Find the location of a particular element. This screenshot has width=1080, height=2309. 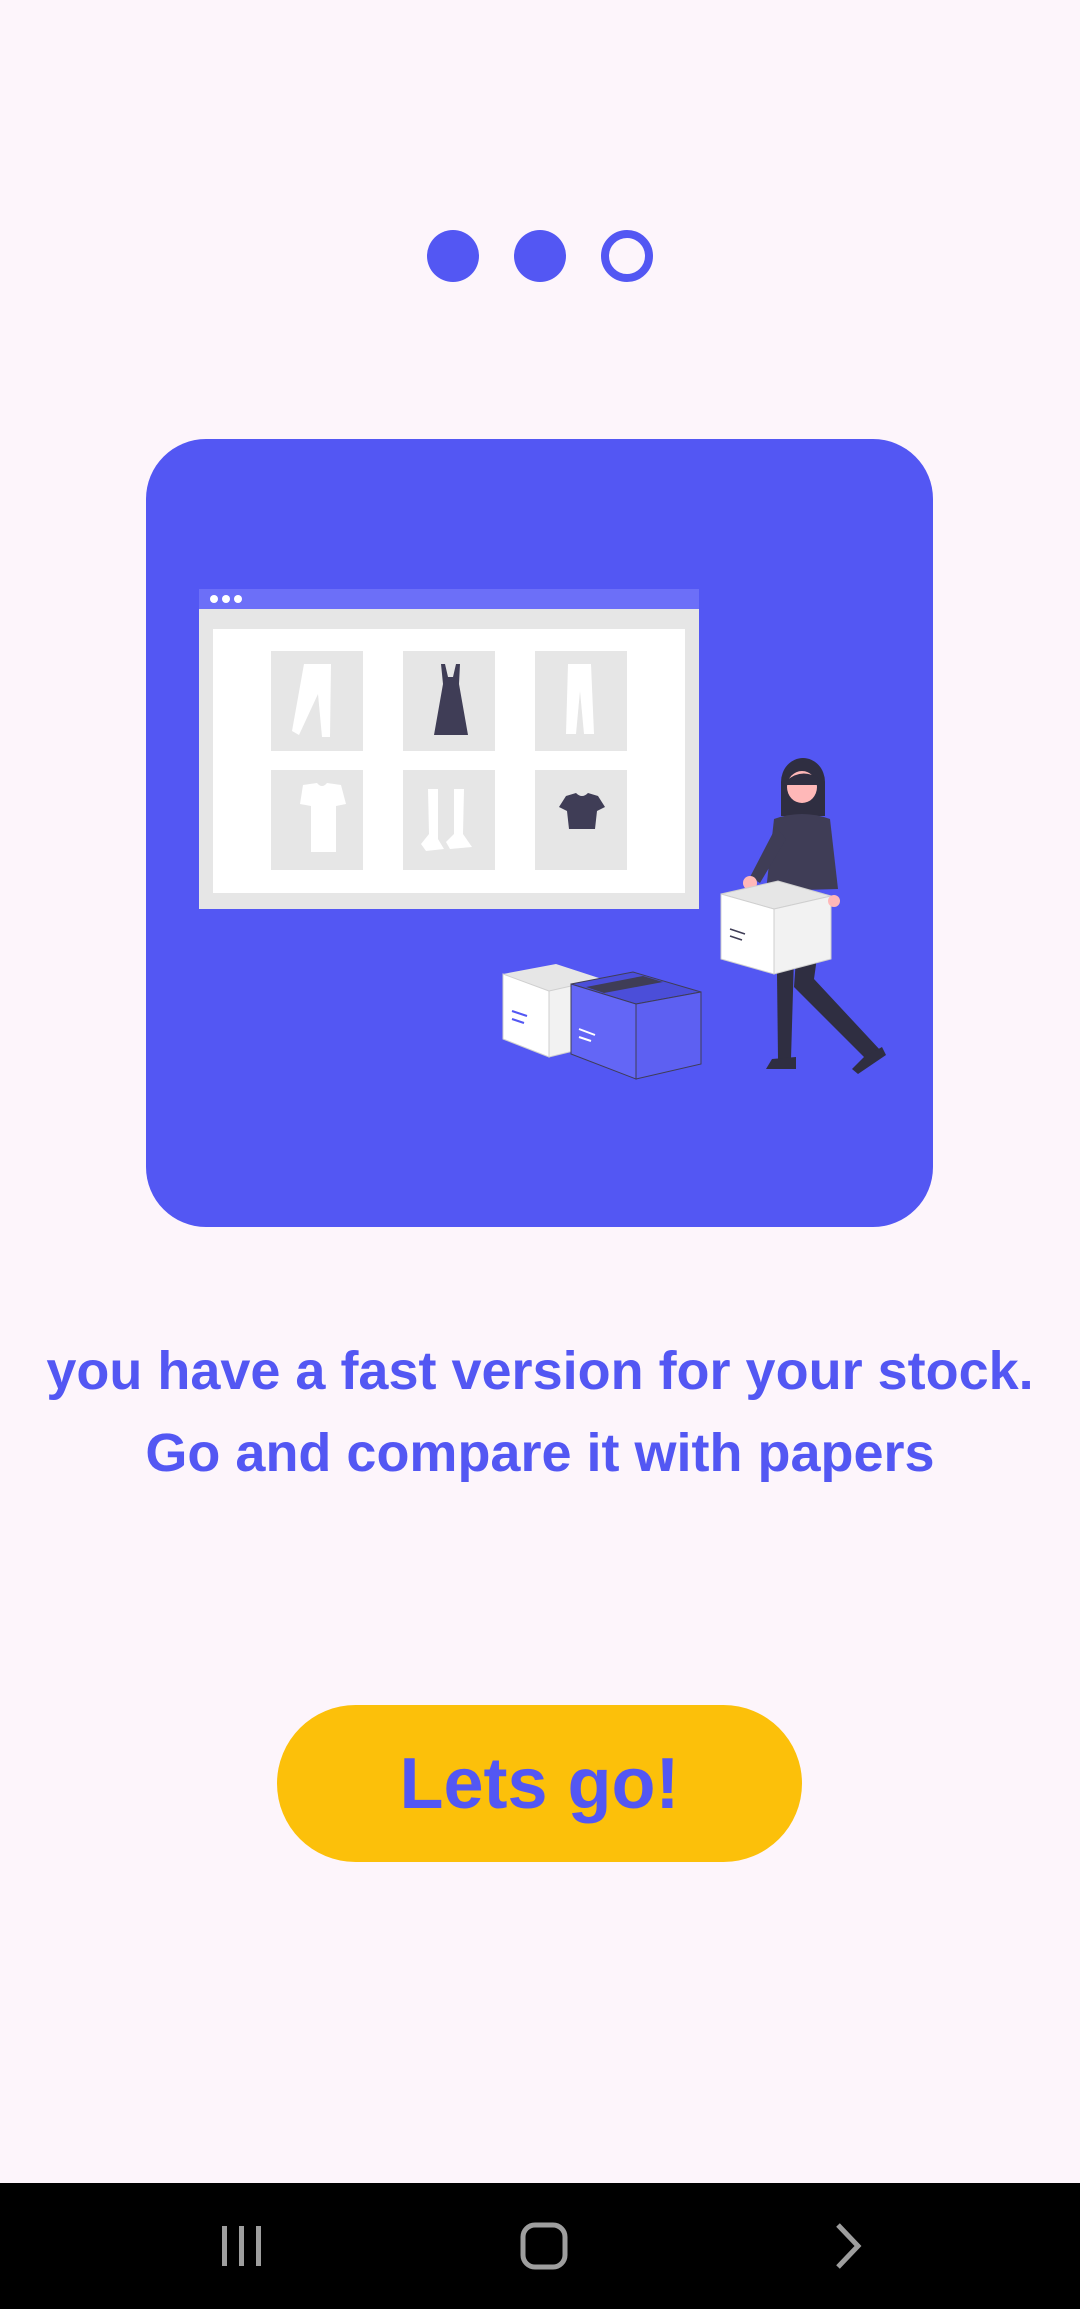

system-navigation-bar is located at coordinates (540, 2246).